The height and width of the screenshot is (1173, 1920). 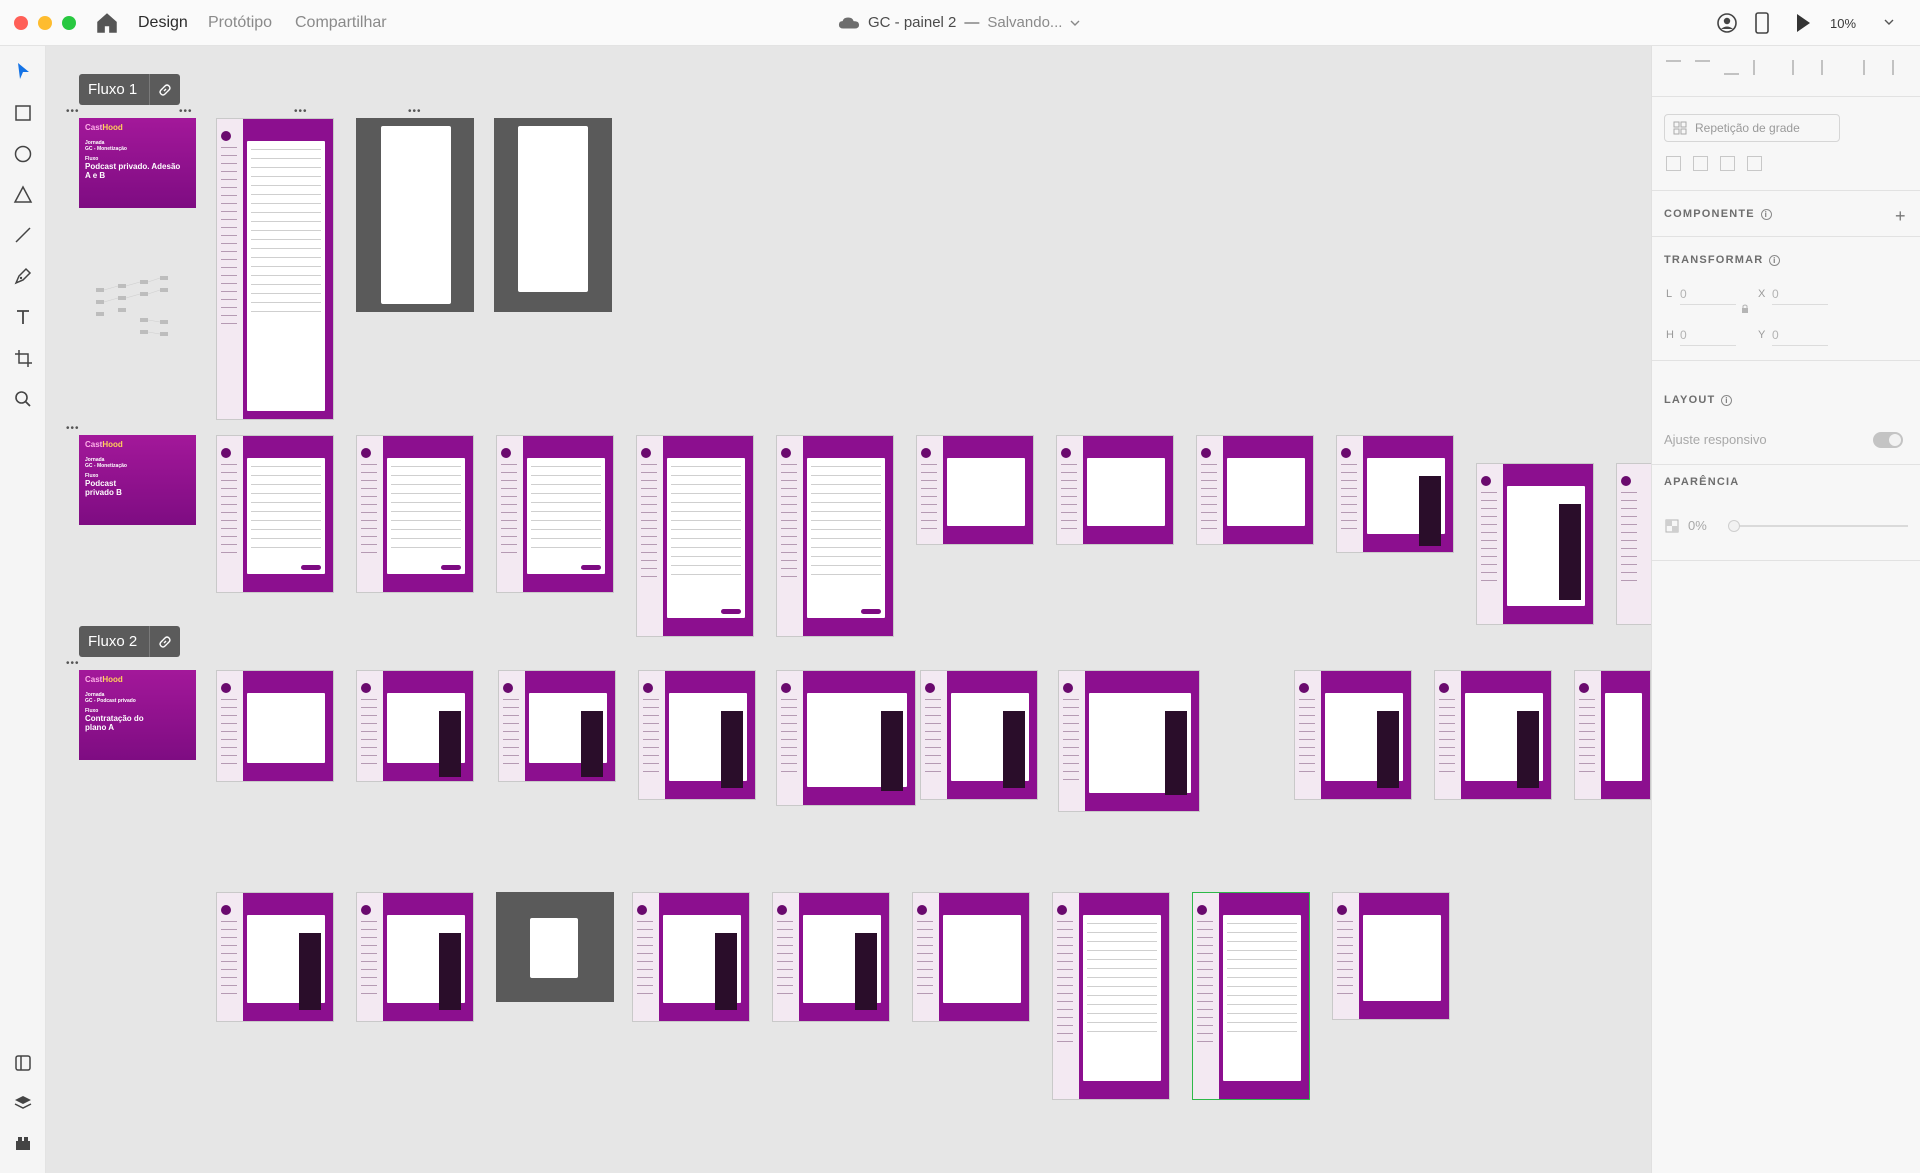 I want to click on line-icon, so click(x=23, y=235).